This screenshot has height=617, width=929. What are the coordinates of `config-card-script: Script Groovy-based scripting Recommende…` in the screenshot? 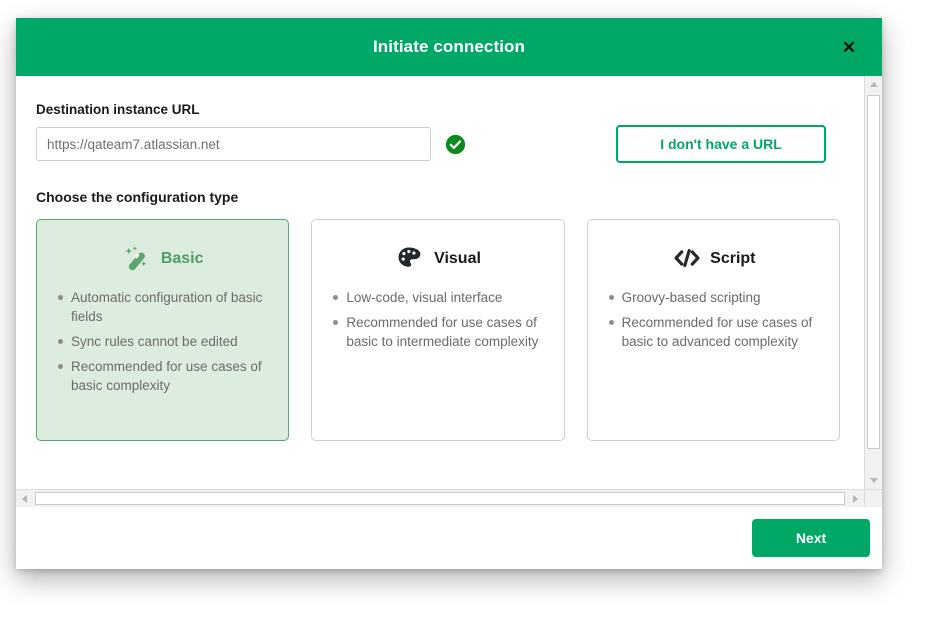 It's located at (713, 330).